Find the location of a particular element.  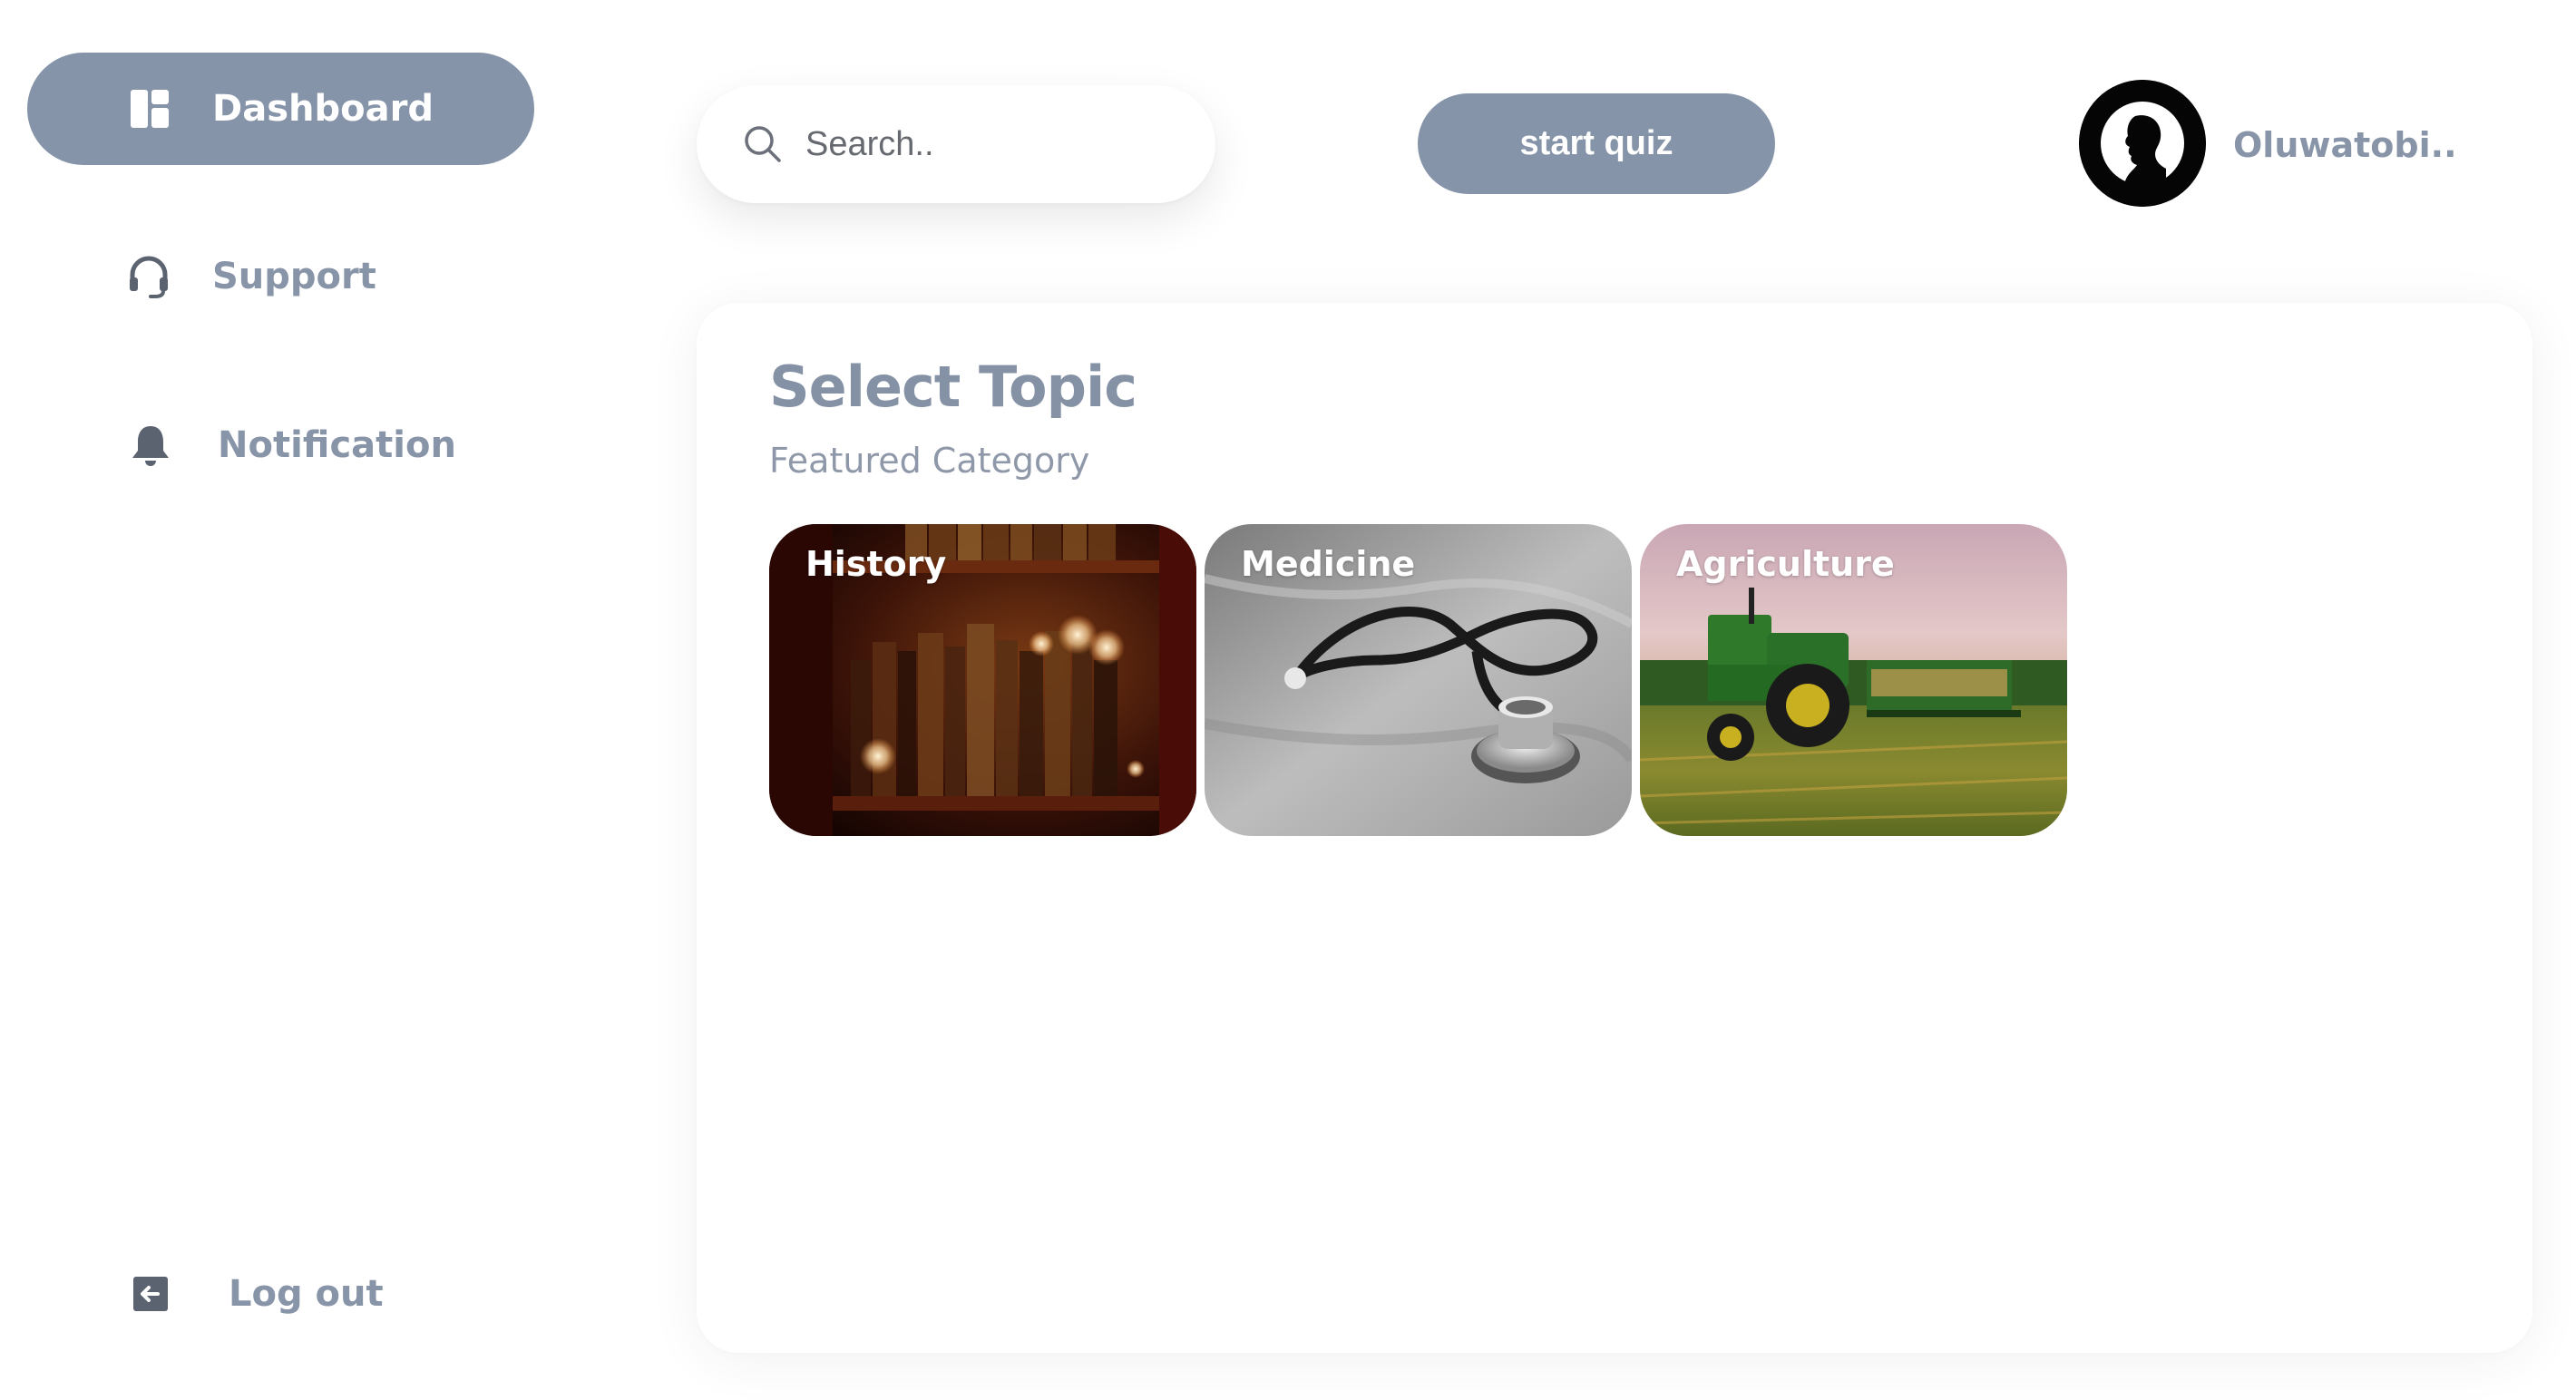

search-input is located at coordinates (995, 144).